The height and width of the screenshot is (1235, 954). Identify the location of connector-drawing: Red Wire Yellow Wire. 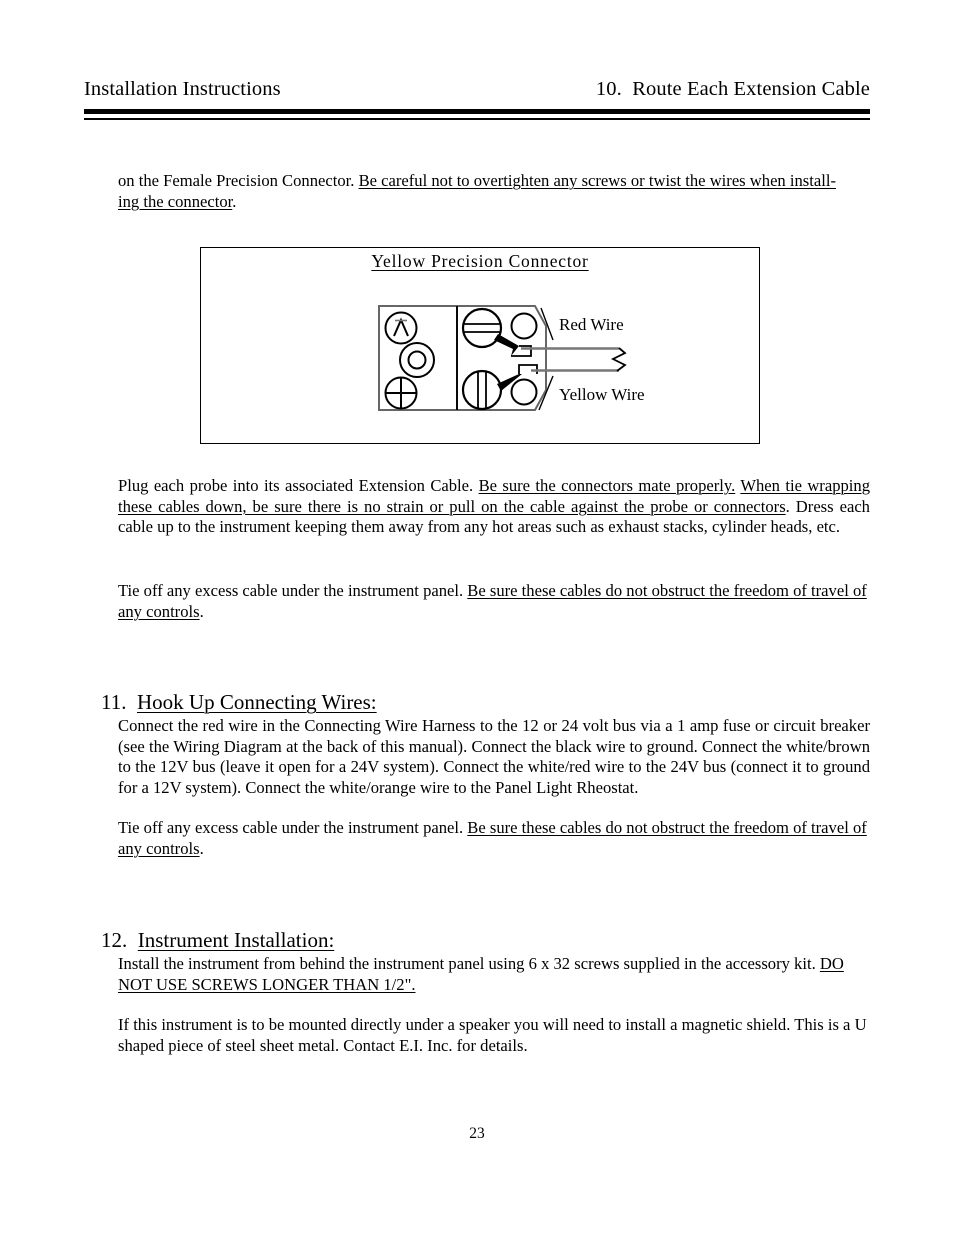
(511, 358).